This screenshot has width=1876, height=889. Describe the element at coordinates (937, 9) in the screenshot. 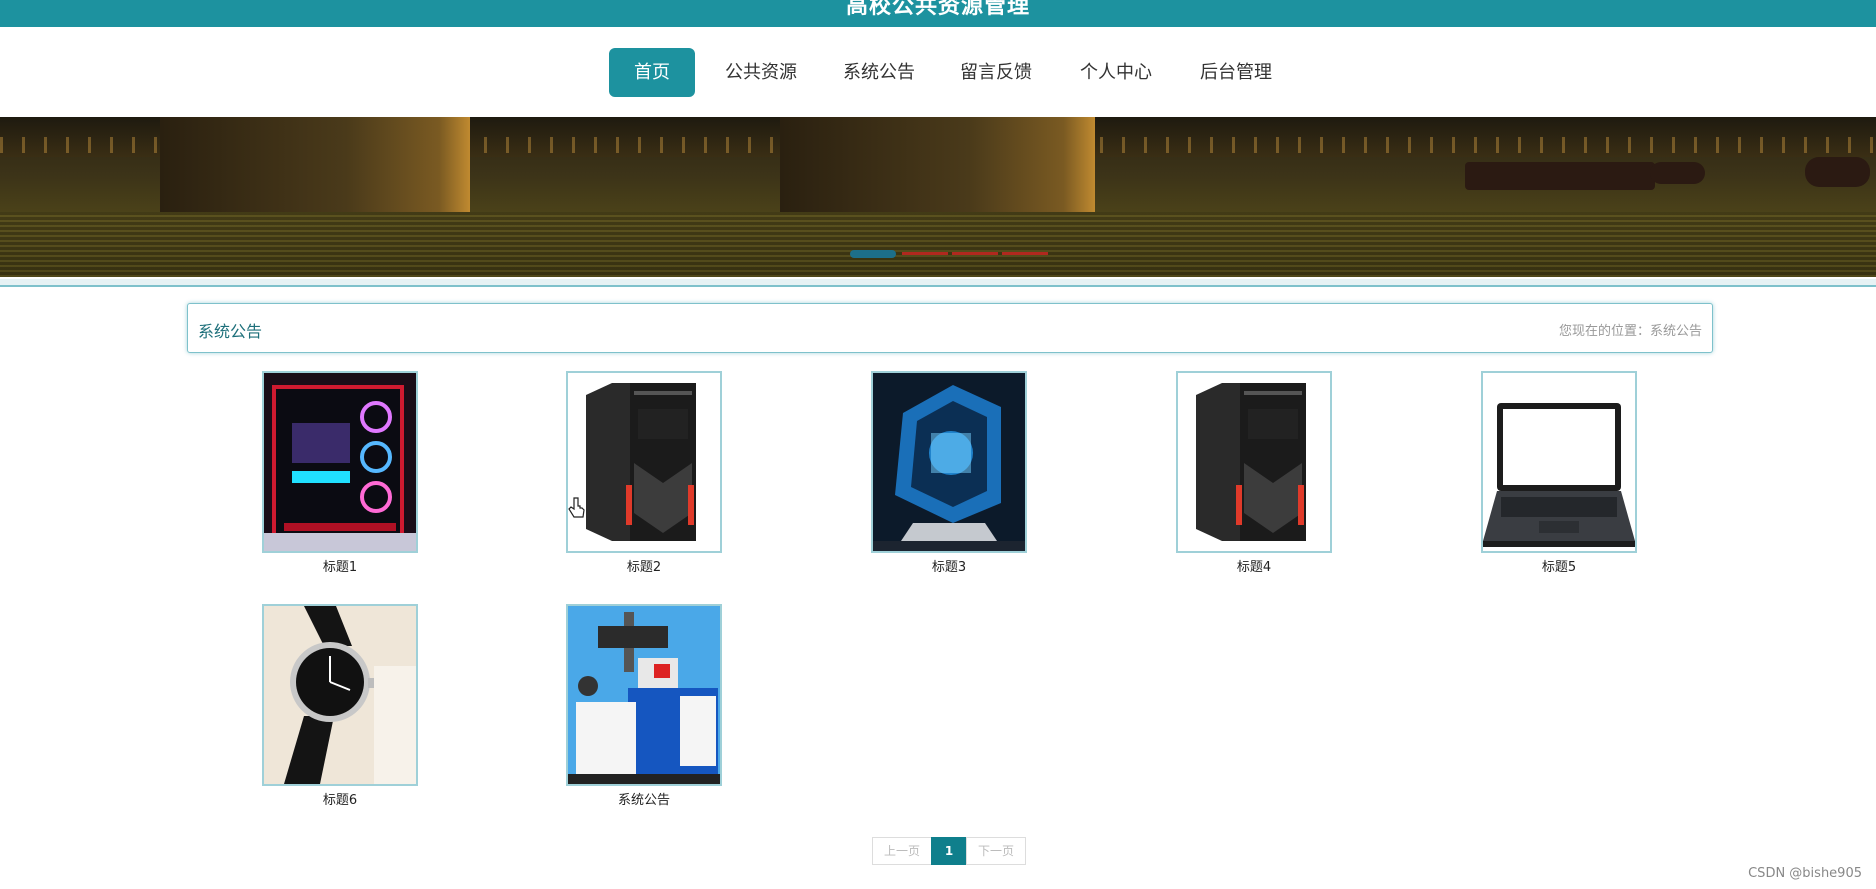

I see `site-title: 高校公共资源管理` at that location.